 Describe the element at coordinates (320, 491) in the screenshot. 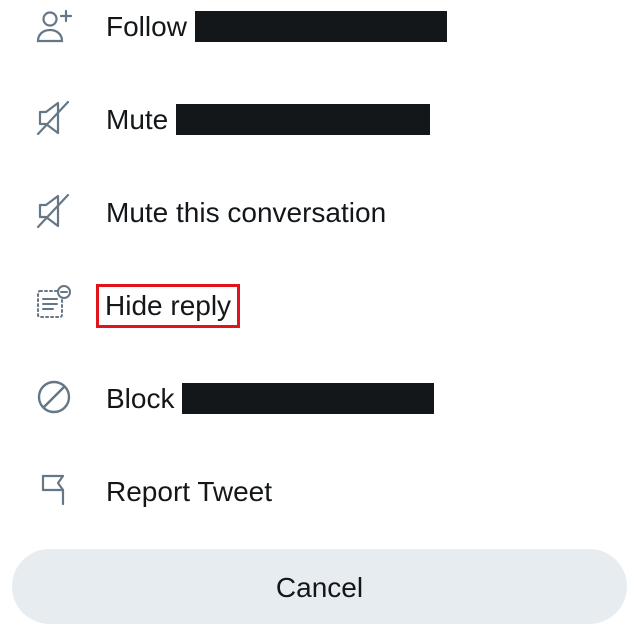

I see `menu-item-report-tweet: Report Tweet` at that location.